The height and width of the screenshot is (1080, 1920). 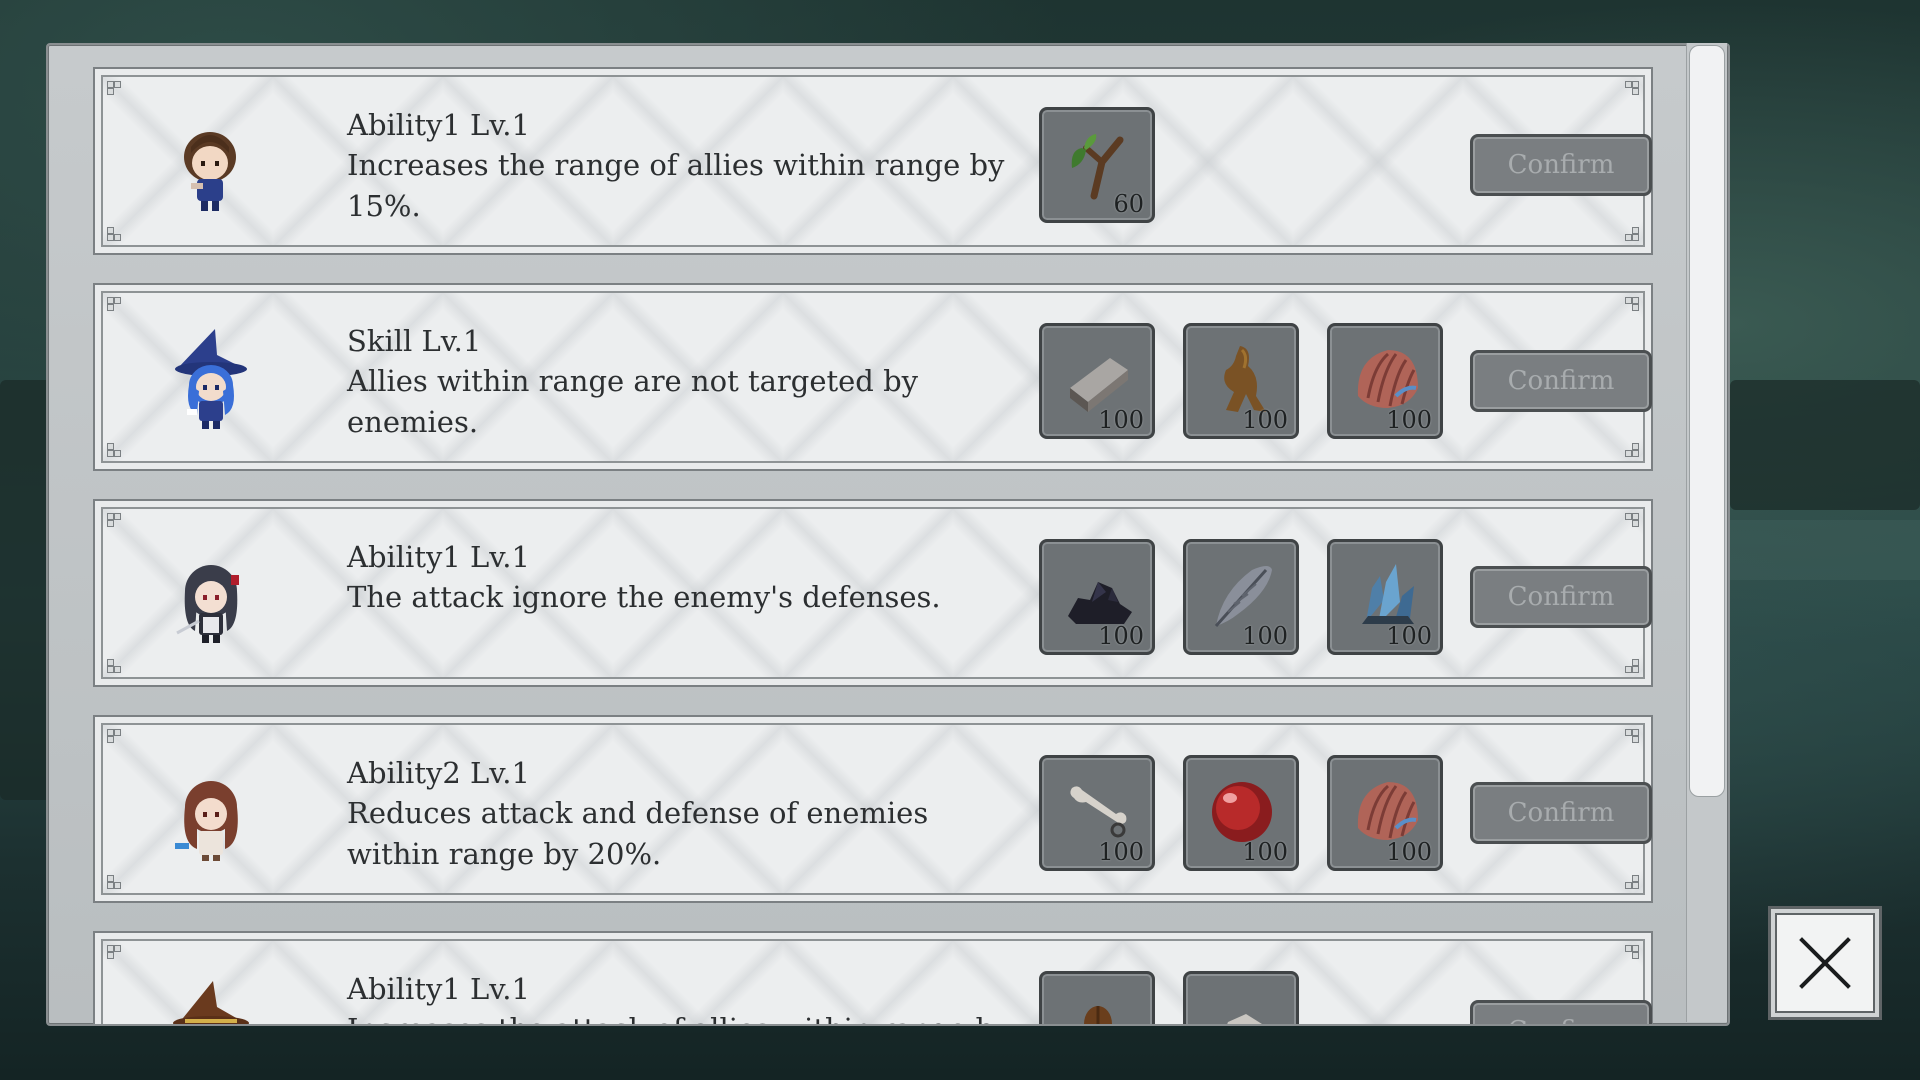 What do you see at coordinates (210, 171) in the screenshot?
I see `hero-portrait-brown-hair` at bounding box center [210, 171].